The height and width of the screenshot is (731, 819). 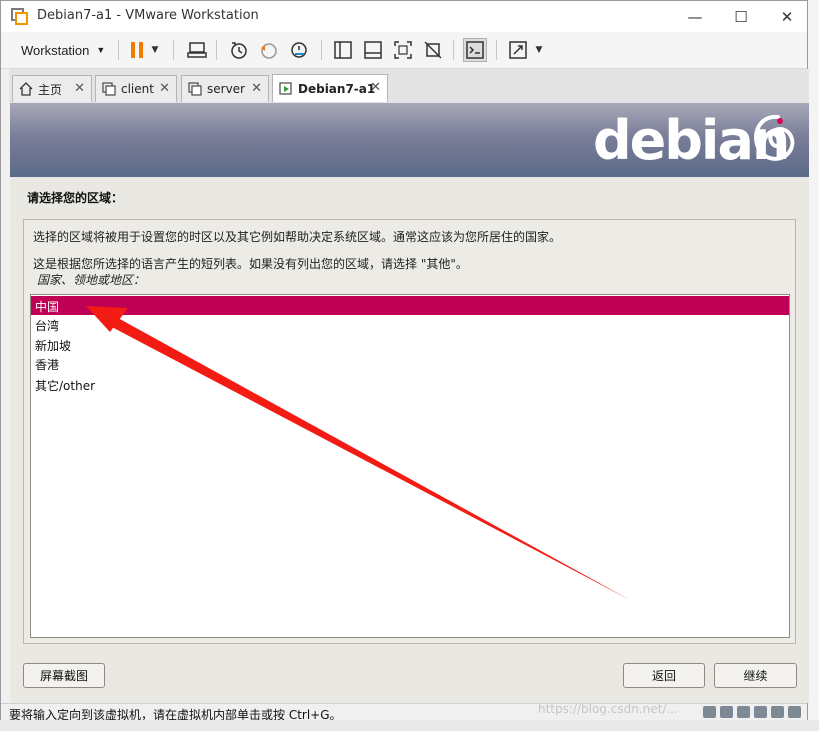 I want to click on window-title: Debian7-a1 - VMware Workstation, so click(x=148, y=15).